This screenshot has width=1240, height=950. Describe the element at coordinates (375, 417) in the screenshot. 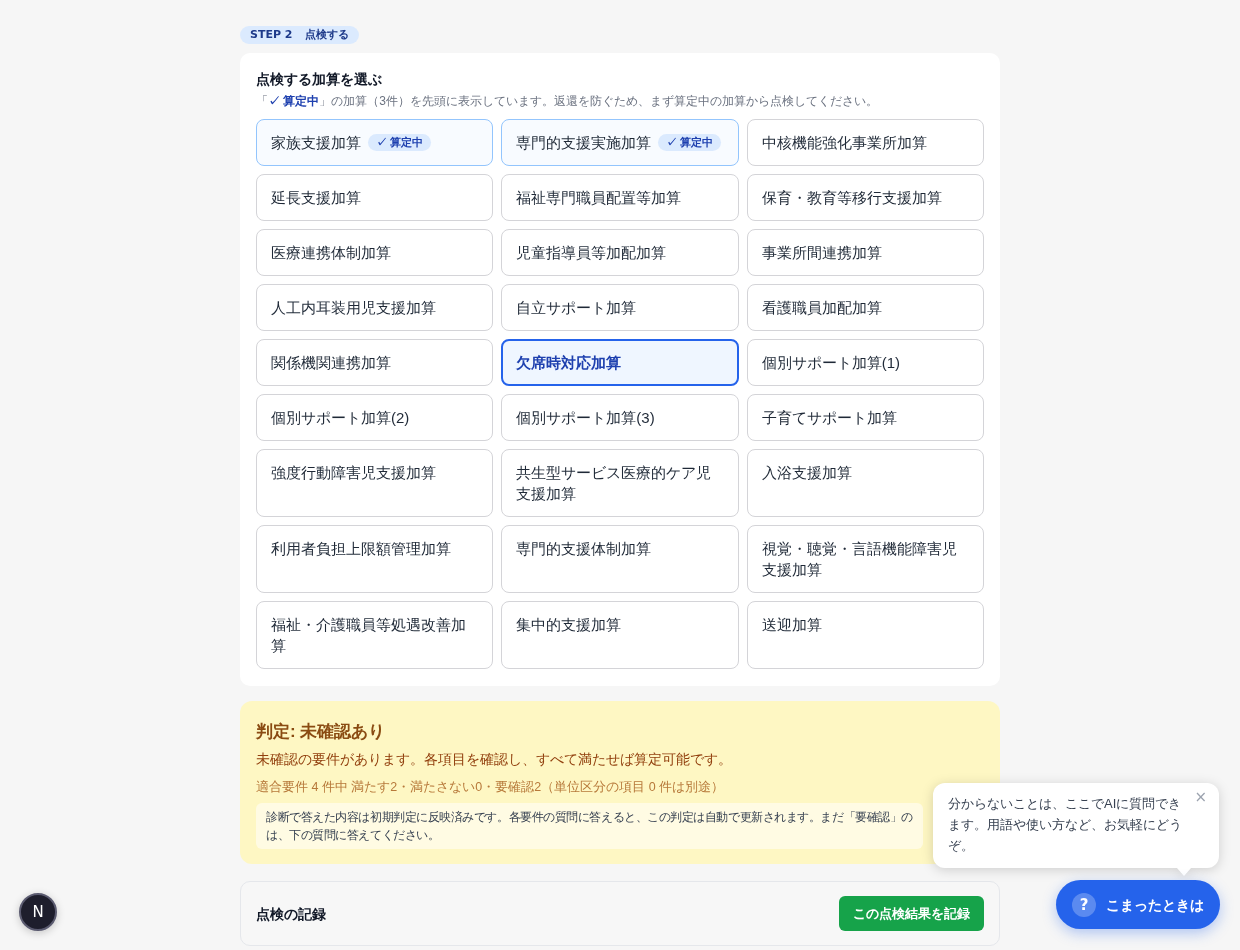

I see `addon-option: 個別サポート加算(2)` at that location.